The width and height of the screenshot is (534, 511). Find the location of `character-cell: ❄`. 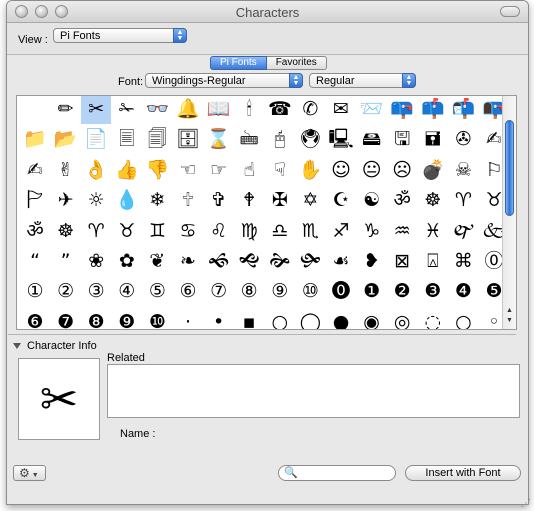

character-cell: ❄ is located at coordinates (157, 200).